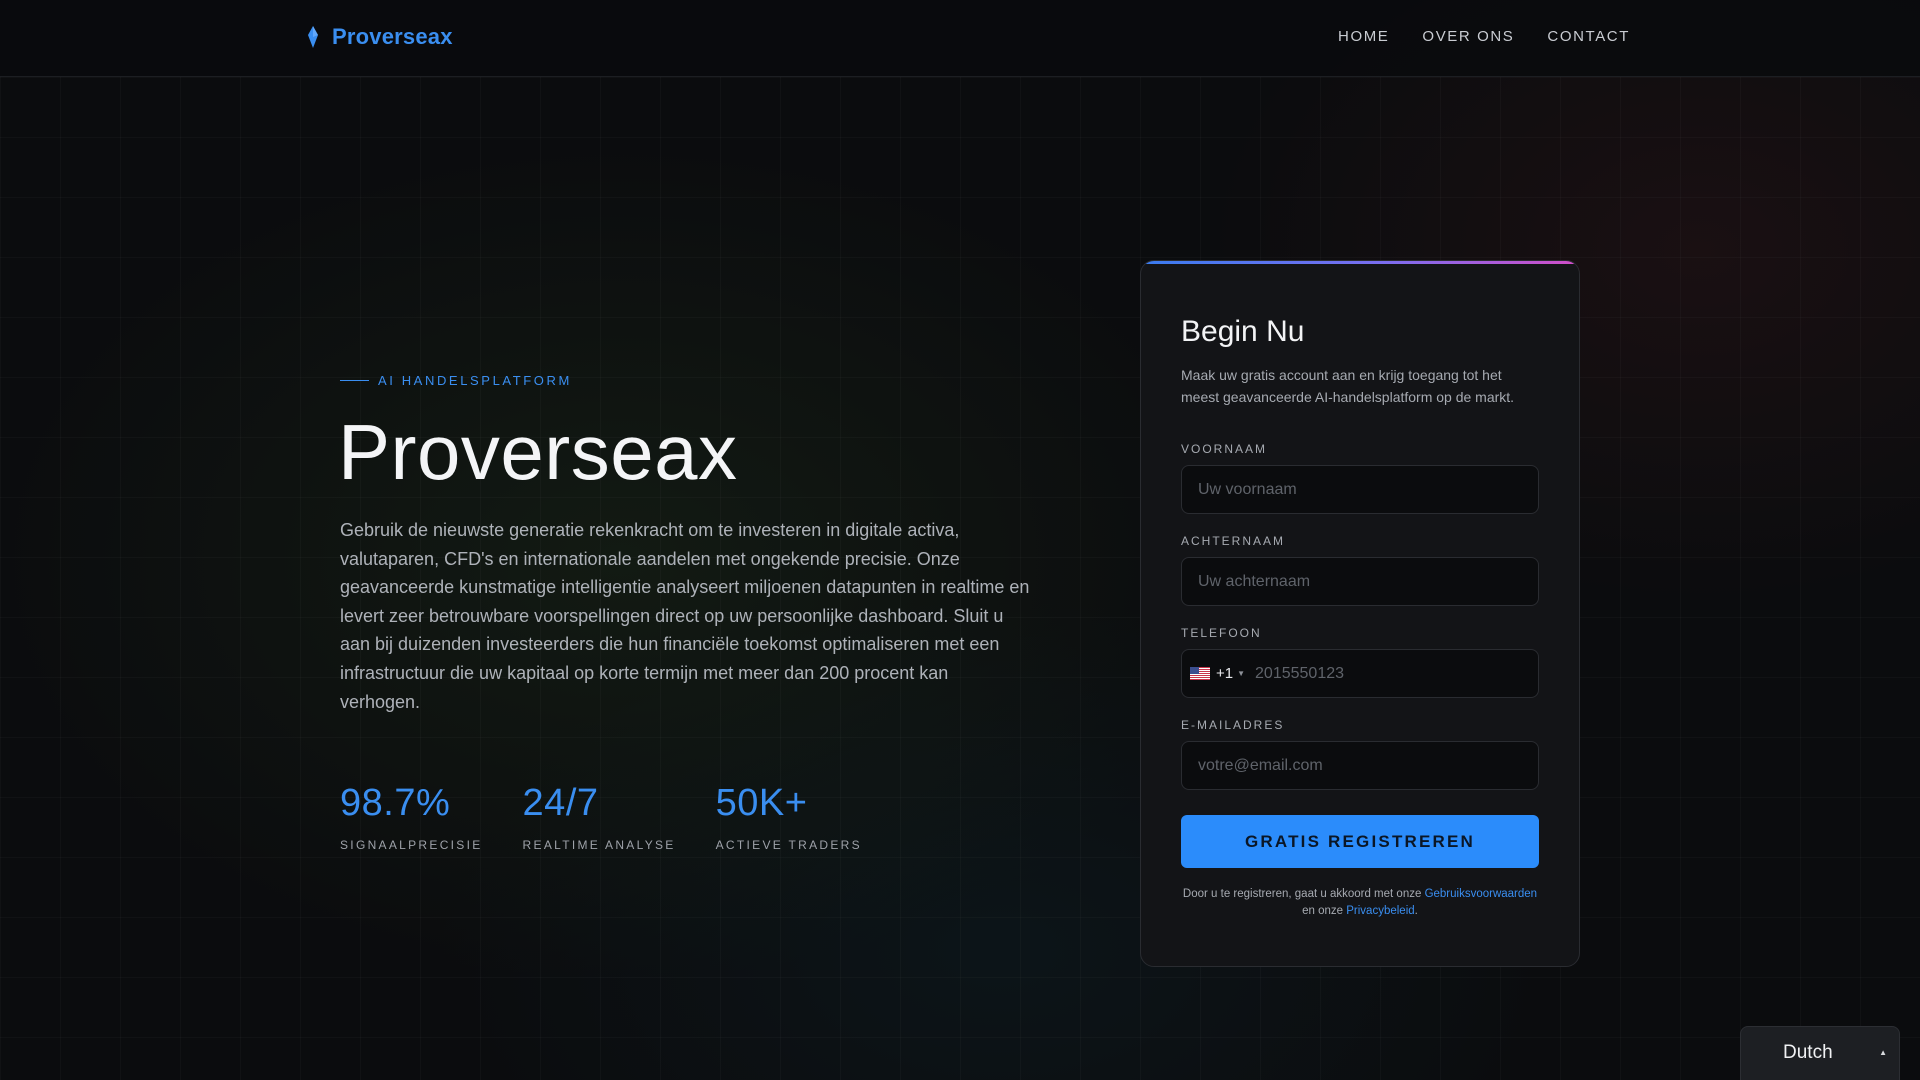  I want to click on stat-signal-precision: 98.7% SIGNAALPRECISIE, so click(411, 816).